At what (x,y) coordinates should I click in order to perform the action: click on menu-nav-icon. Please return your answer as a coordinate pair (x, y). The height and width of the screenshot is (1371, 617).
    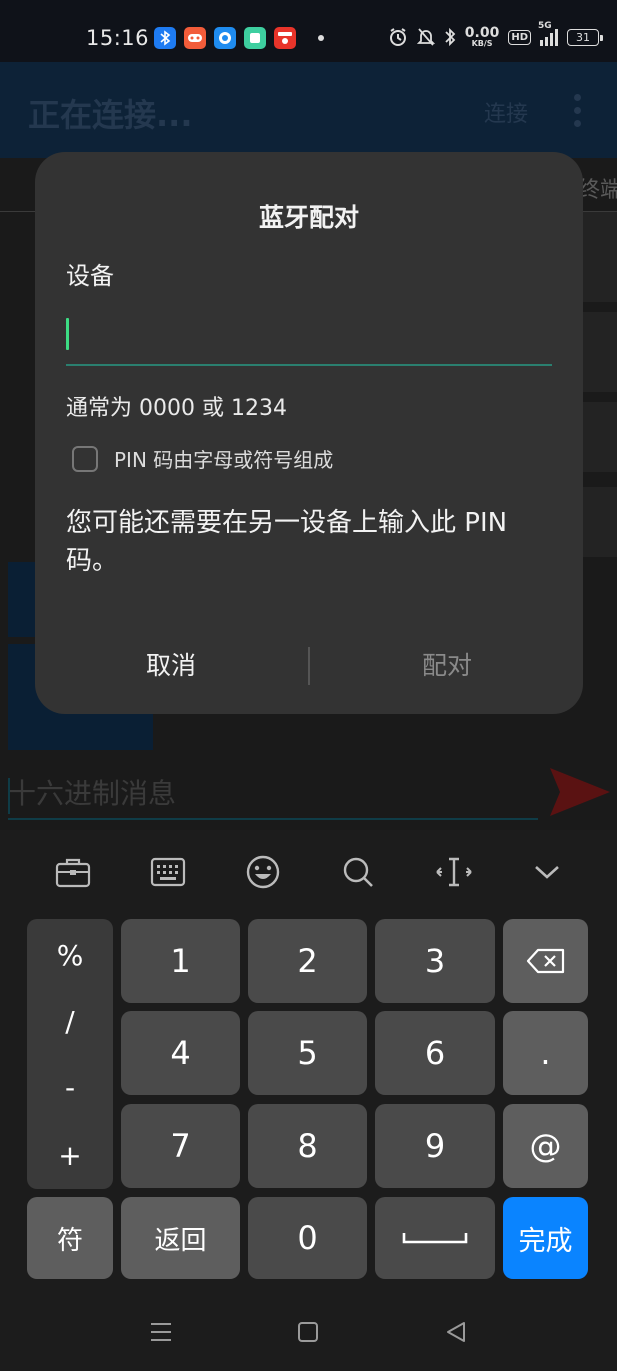
    Looking at the image, I should click on (161, 1332).